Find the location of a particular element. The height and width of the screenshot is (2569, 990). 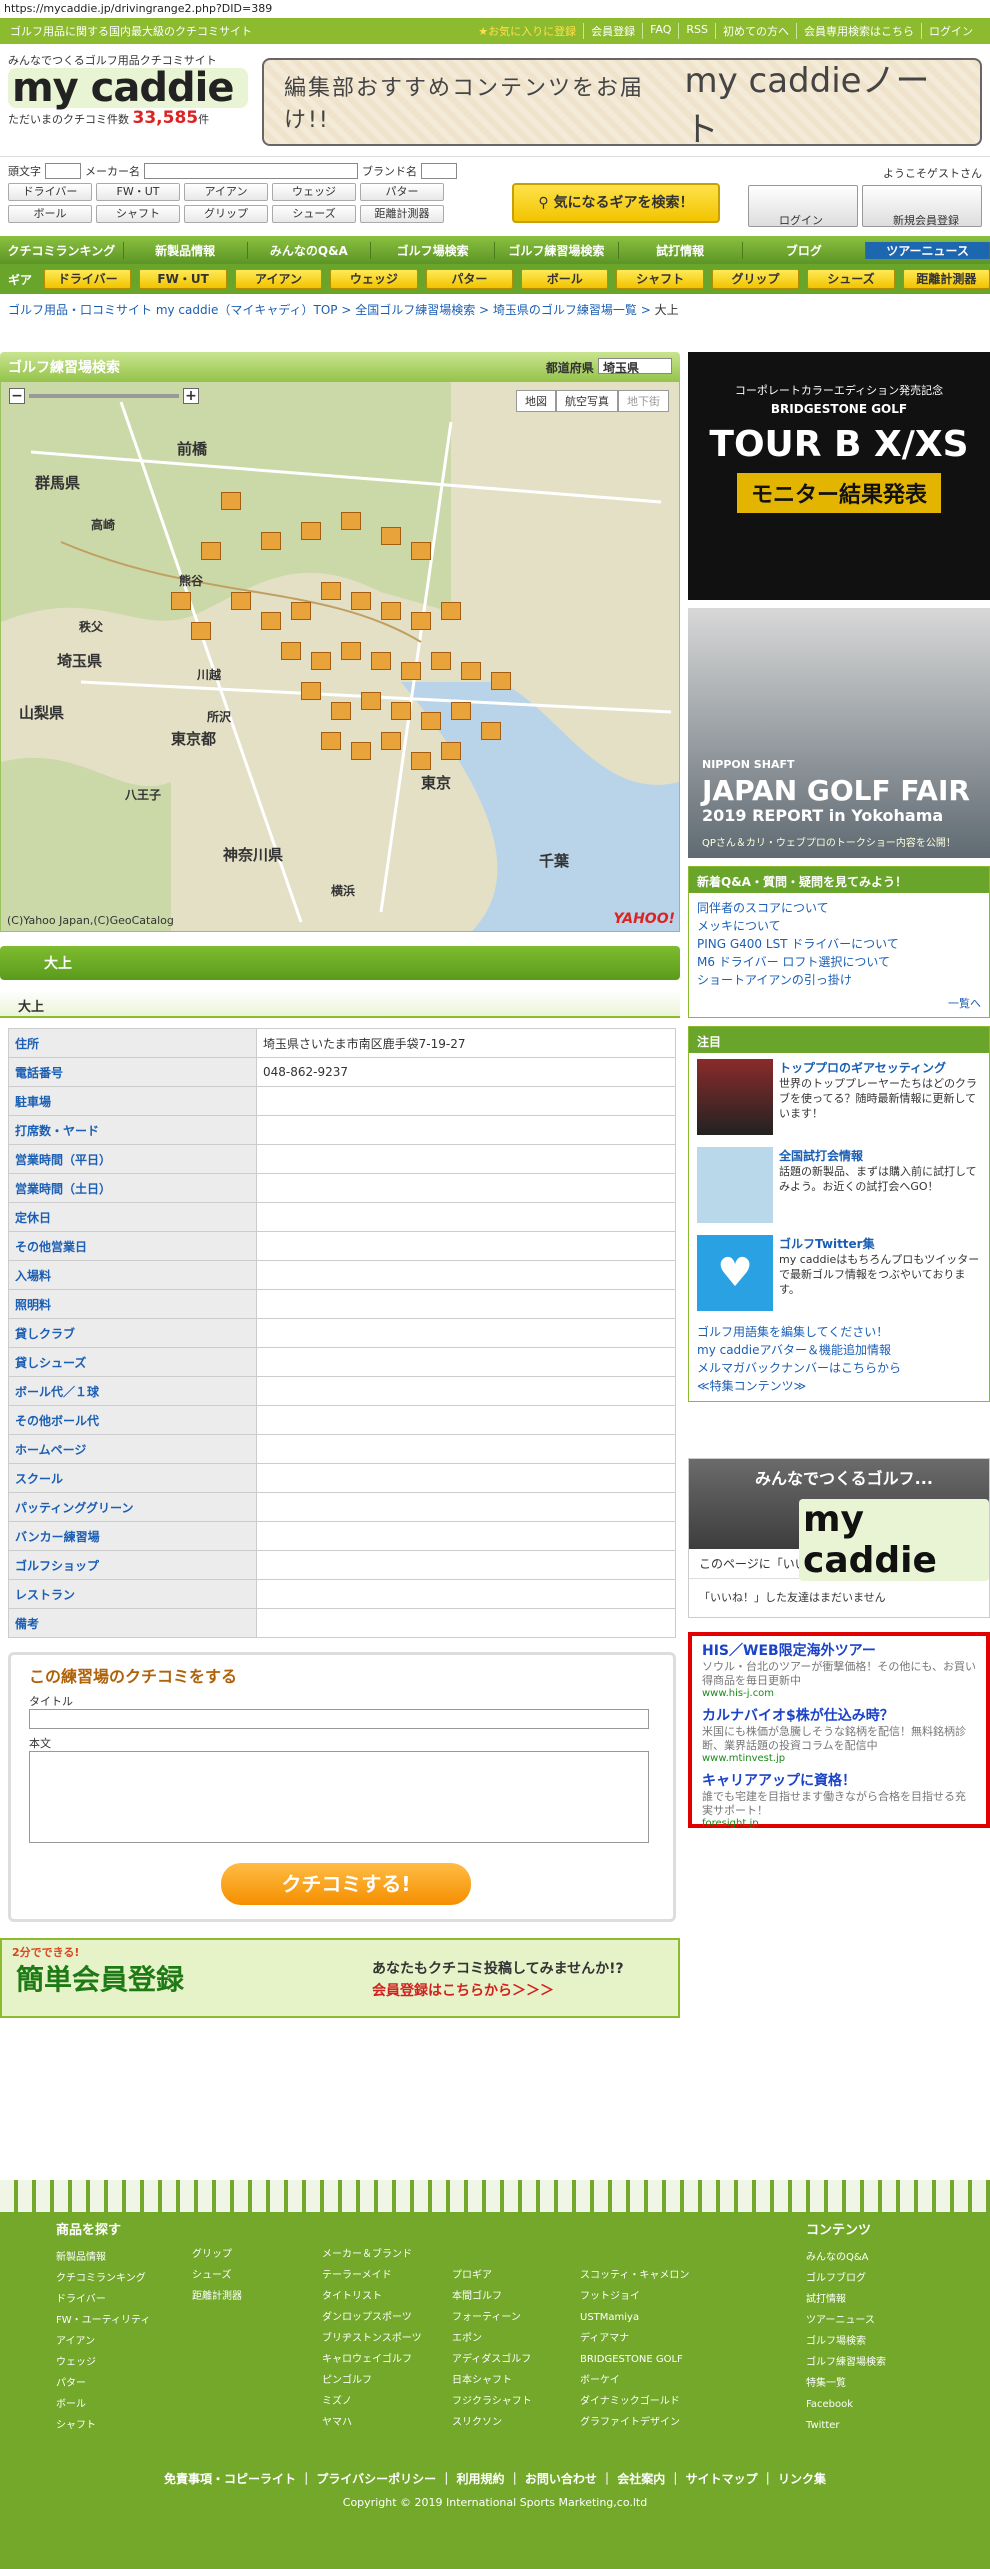

qa-item: 同伴者のスコアについて is located at coordinates (839, 908).